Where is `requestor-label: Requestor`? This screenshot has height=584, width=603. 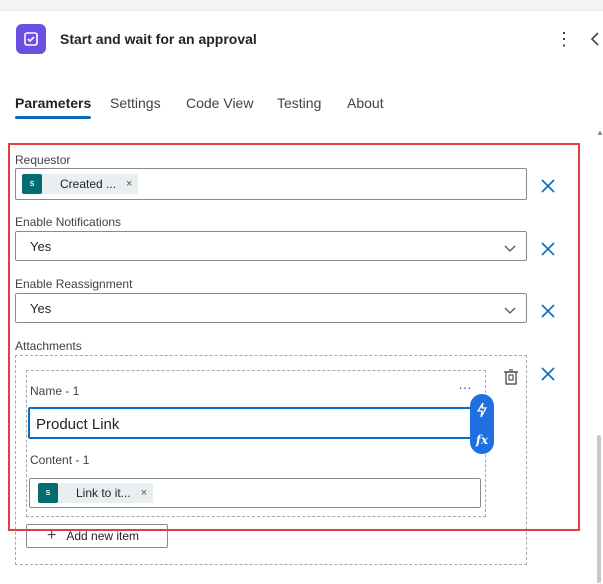
requestor-label: Requestor is located at coordinates (43, 160).